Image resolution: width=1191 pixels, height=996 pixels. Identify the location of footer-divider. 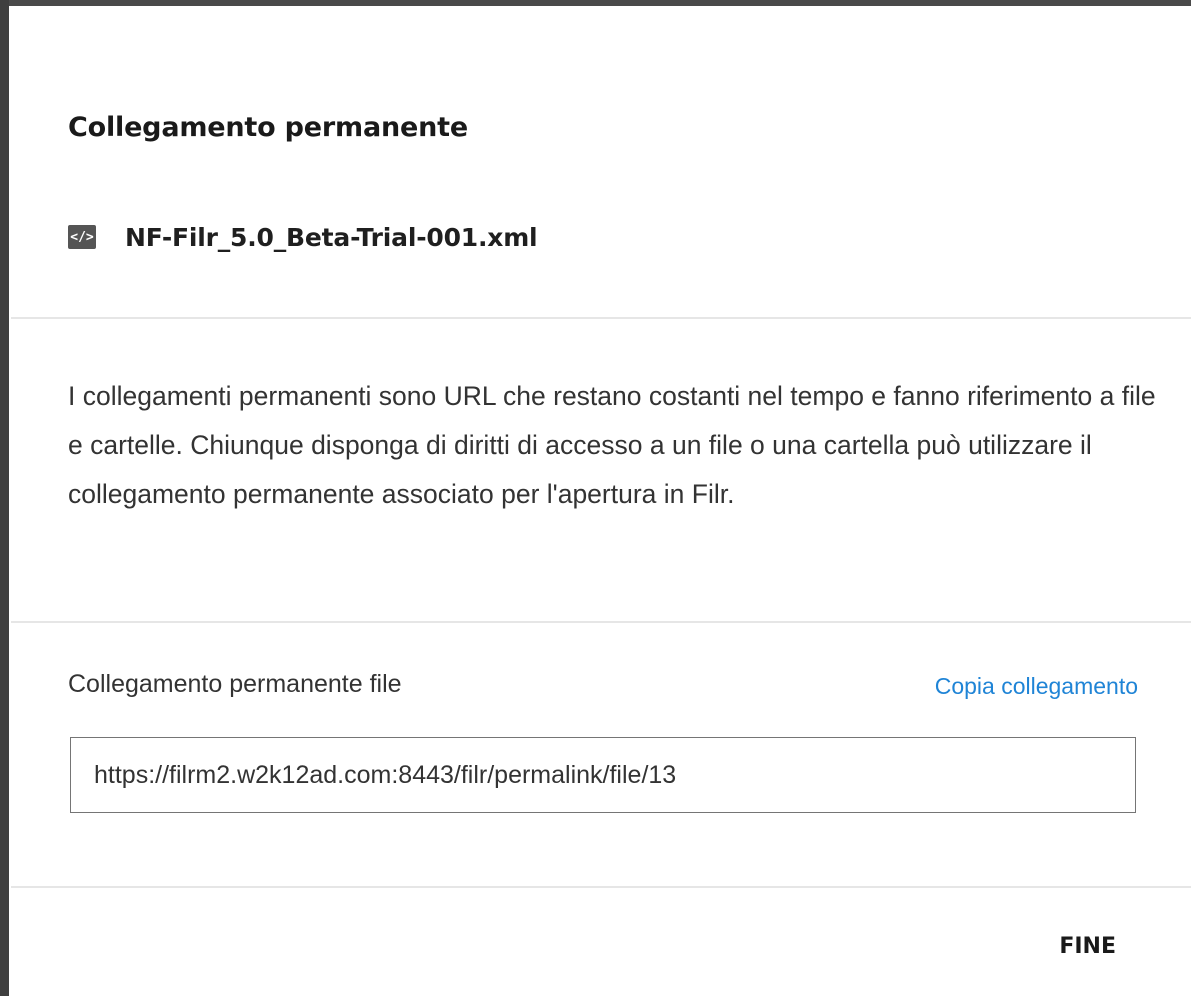
(601, 887).